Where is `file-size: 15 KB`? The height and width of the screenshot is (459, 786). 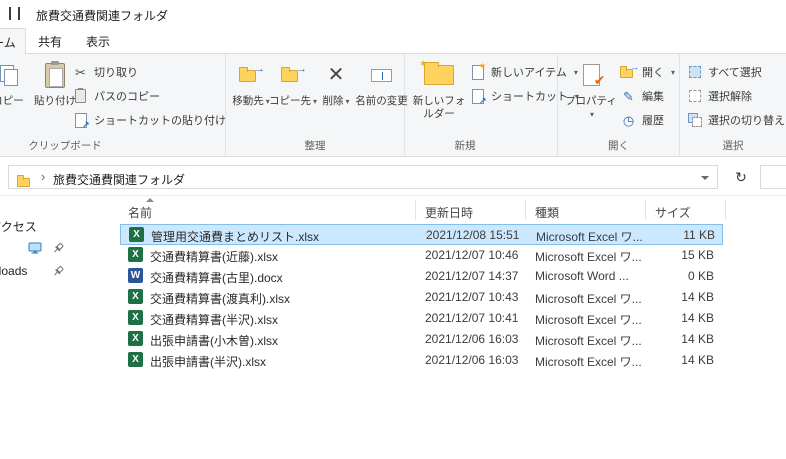
file-size: 15 KB is located at coordinates (697, 255).